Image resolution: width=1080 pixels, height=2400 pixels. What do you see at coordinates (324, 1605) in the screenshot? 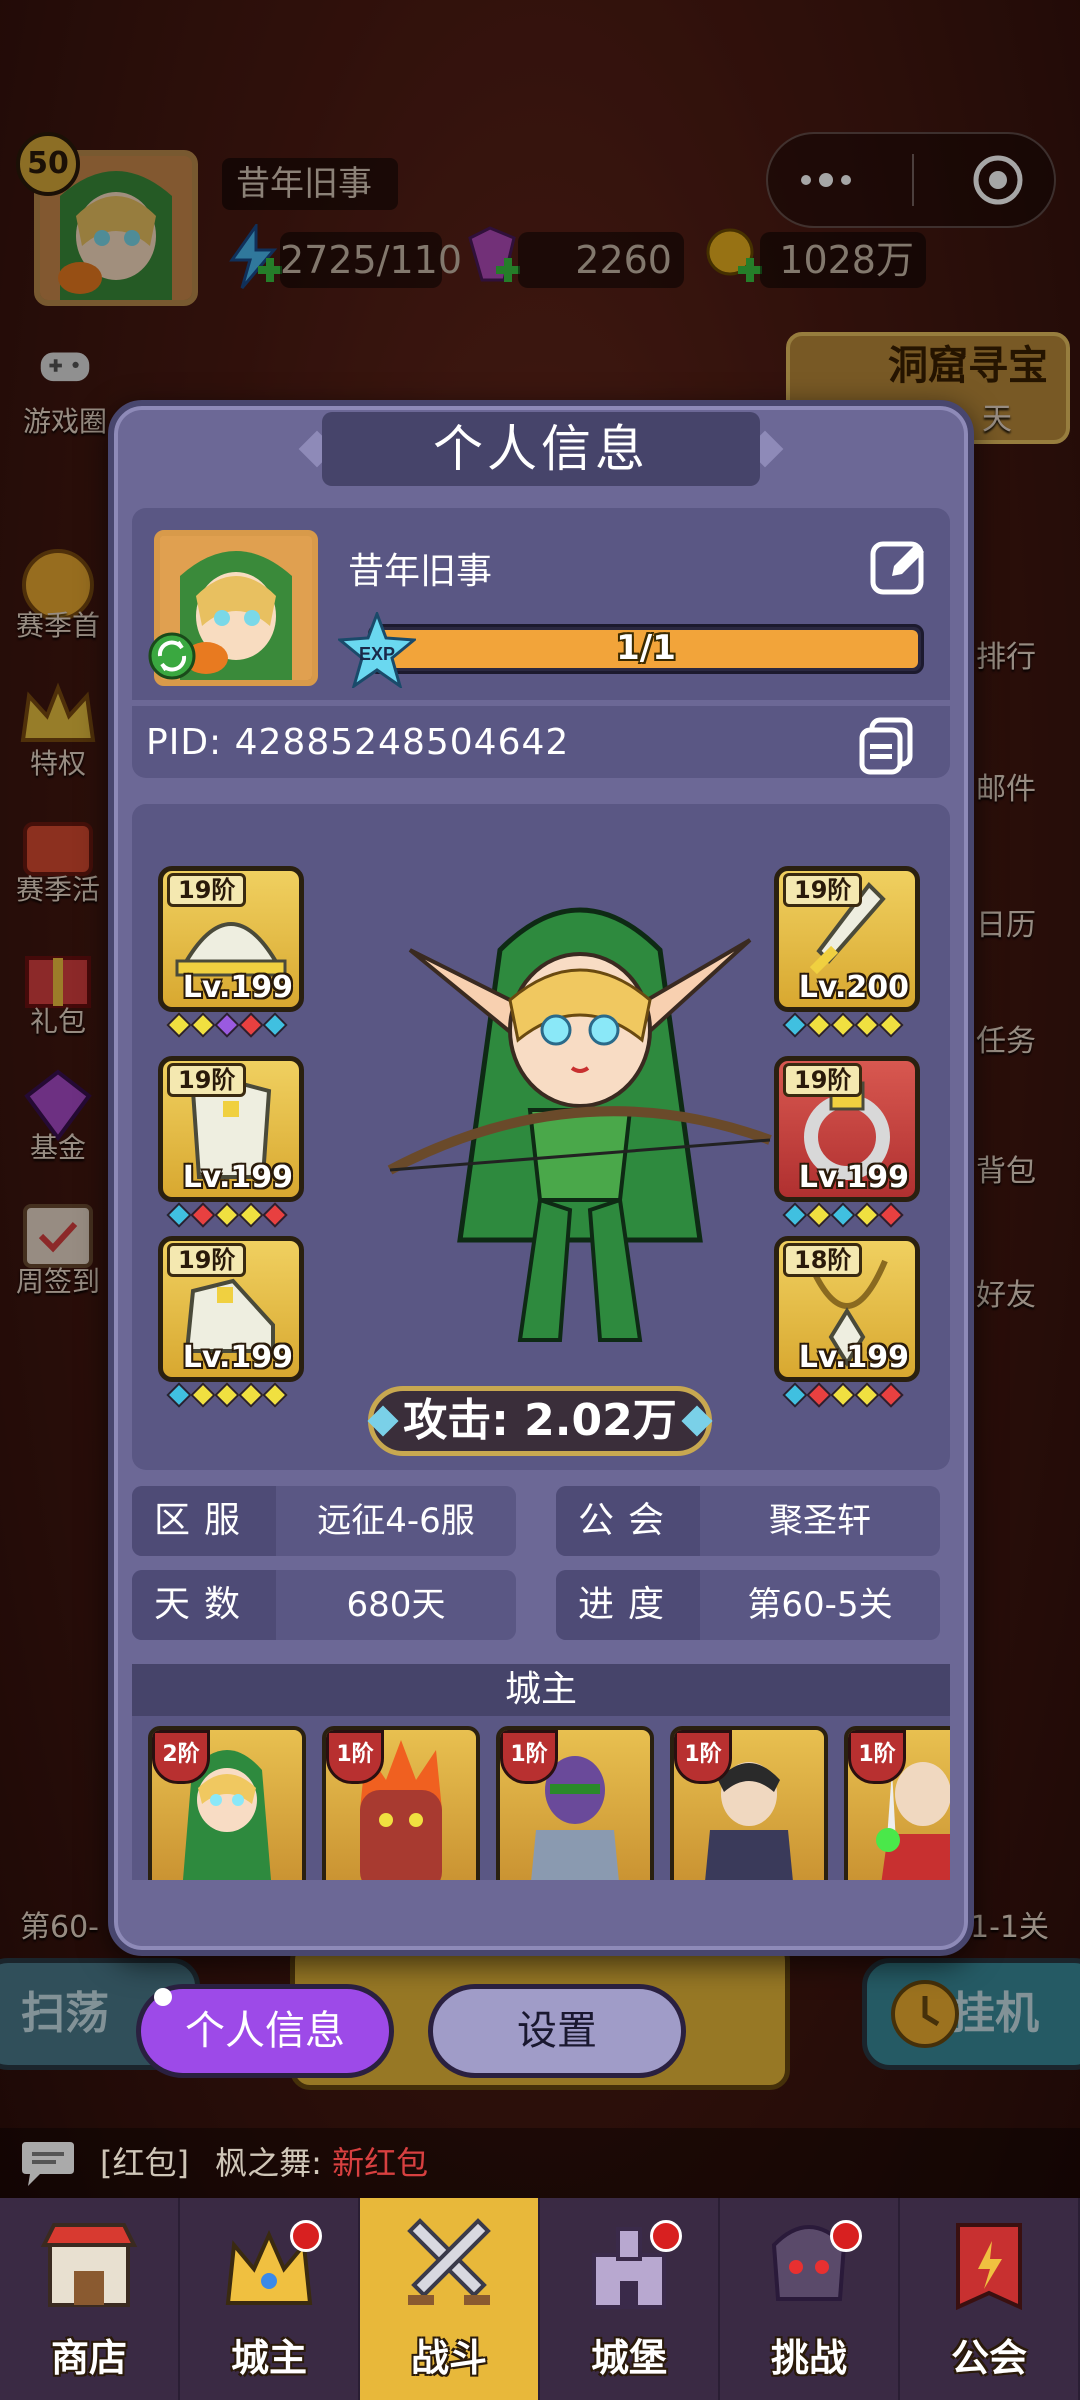
I see `days-info: 天数 680天` at bounding box center [324, 1605].